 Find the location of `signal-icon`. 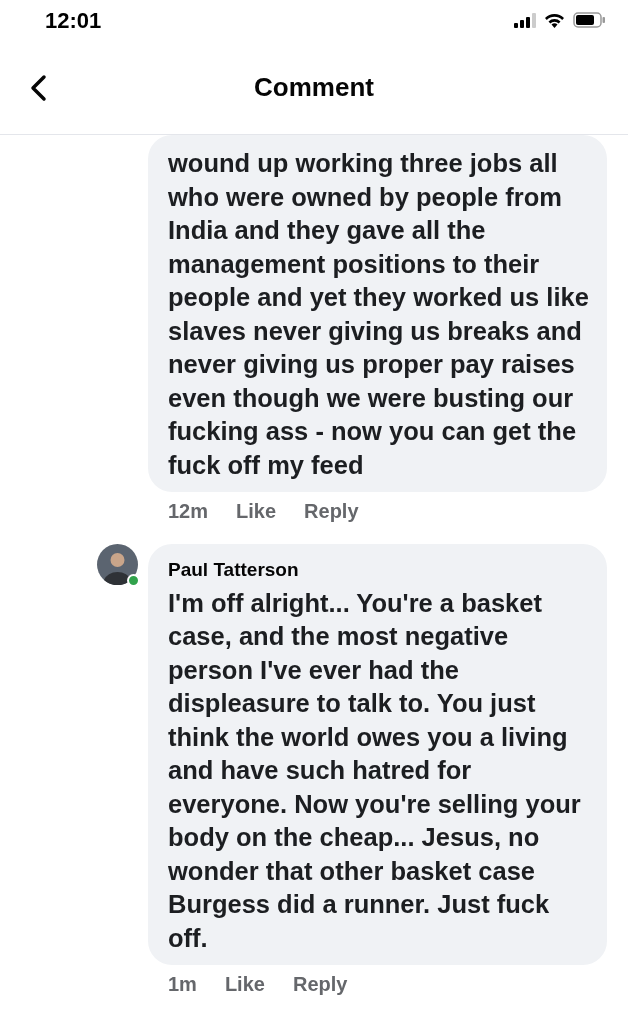

signal-icon is located at coordinates (525, 20).